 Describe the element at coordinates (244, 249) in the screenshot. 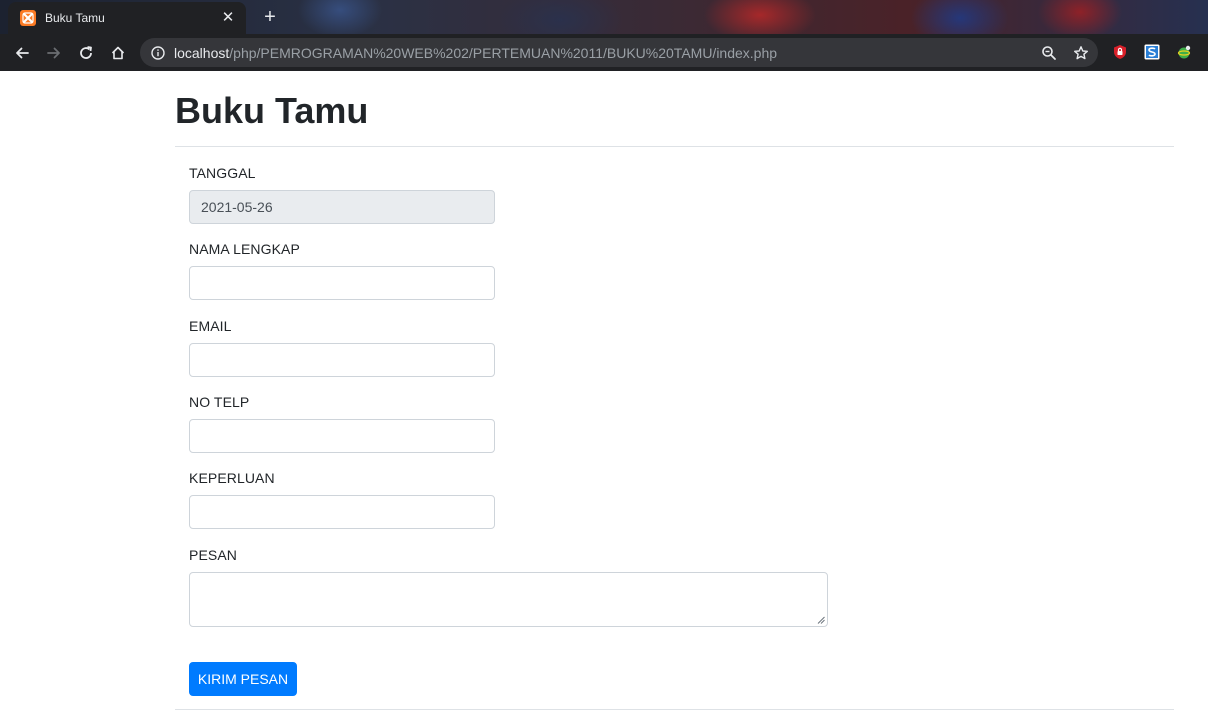

I see `nama-lengkap-label: NAMA LENGKAP` at that location.